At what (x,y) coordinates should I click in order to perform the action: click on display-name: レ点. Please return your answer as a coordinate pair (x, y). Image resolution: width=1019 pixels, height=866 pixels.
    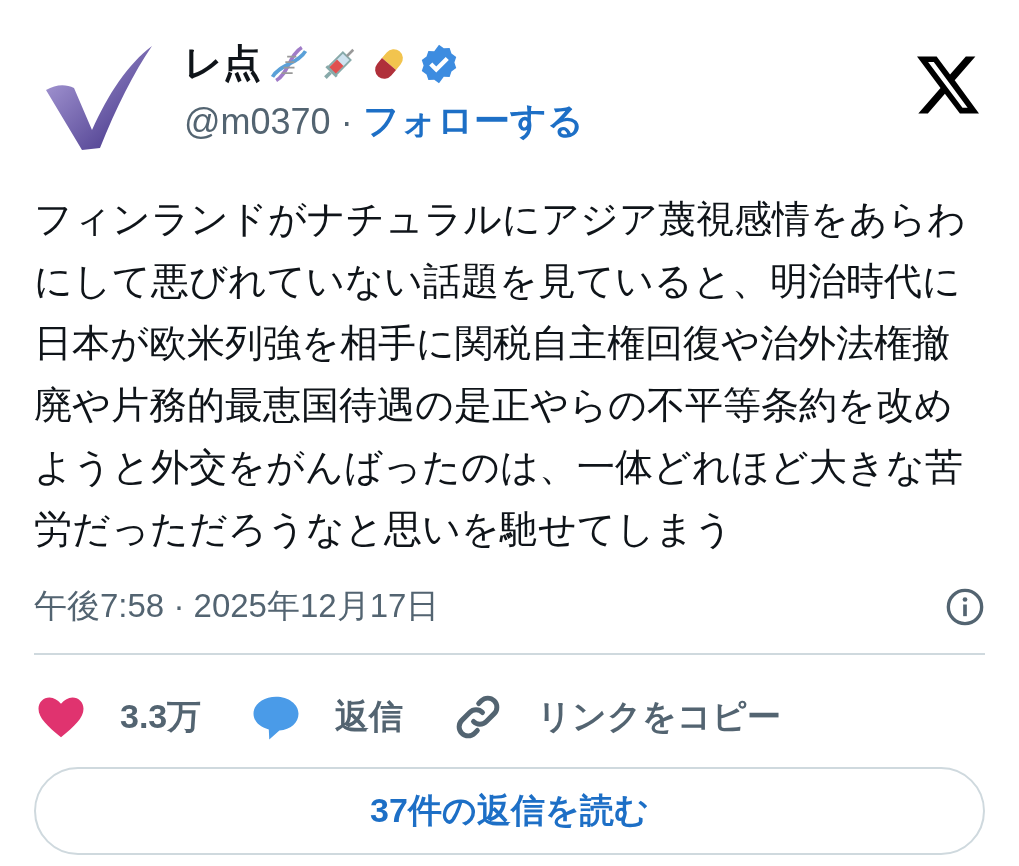
    Looking at the image, I should click on (222, 63).